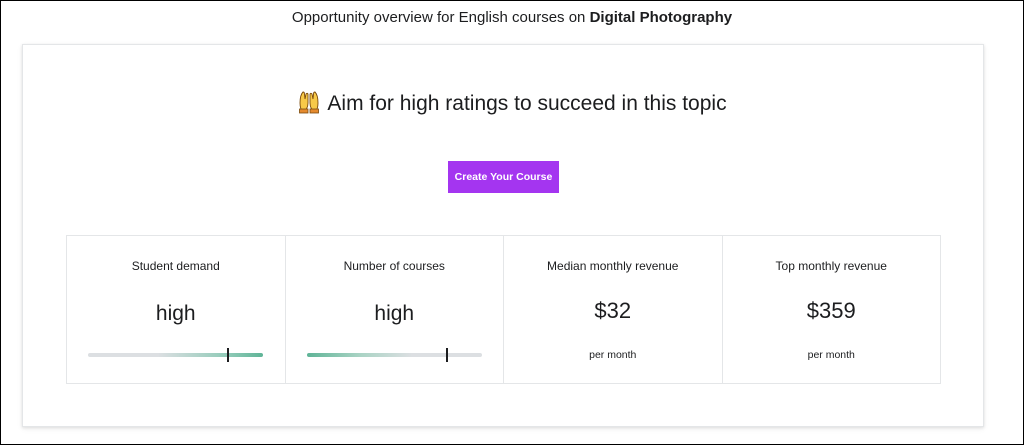 This screenshot has height=445, width=1024. Describe the element at coordinates (175, 355) in the screenshot. I see `demand-meter` at that location.